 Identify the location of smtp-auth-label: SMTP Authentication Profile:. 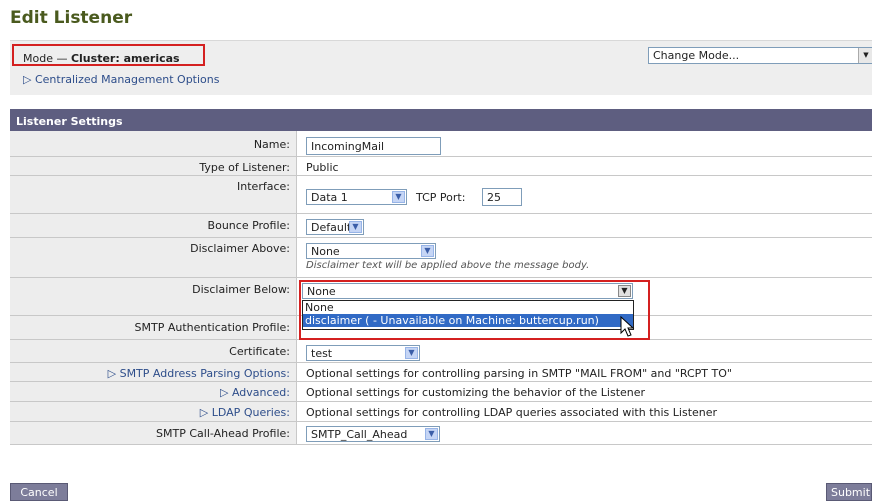
(153, 327).